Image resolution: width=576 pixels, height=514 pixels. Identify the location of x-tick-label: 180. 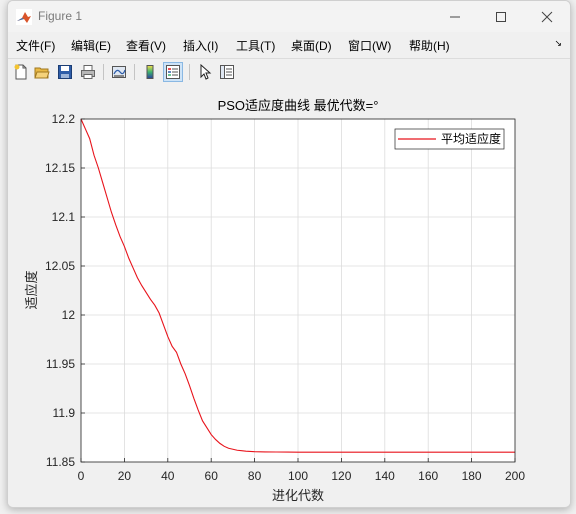
(472, 476).